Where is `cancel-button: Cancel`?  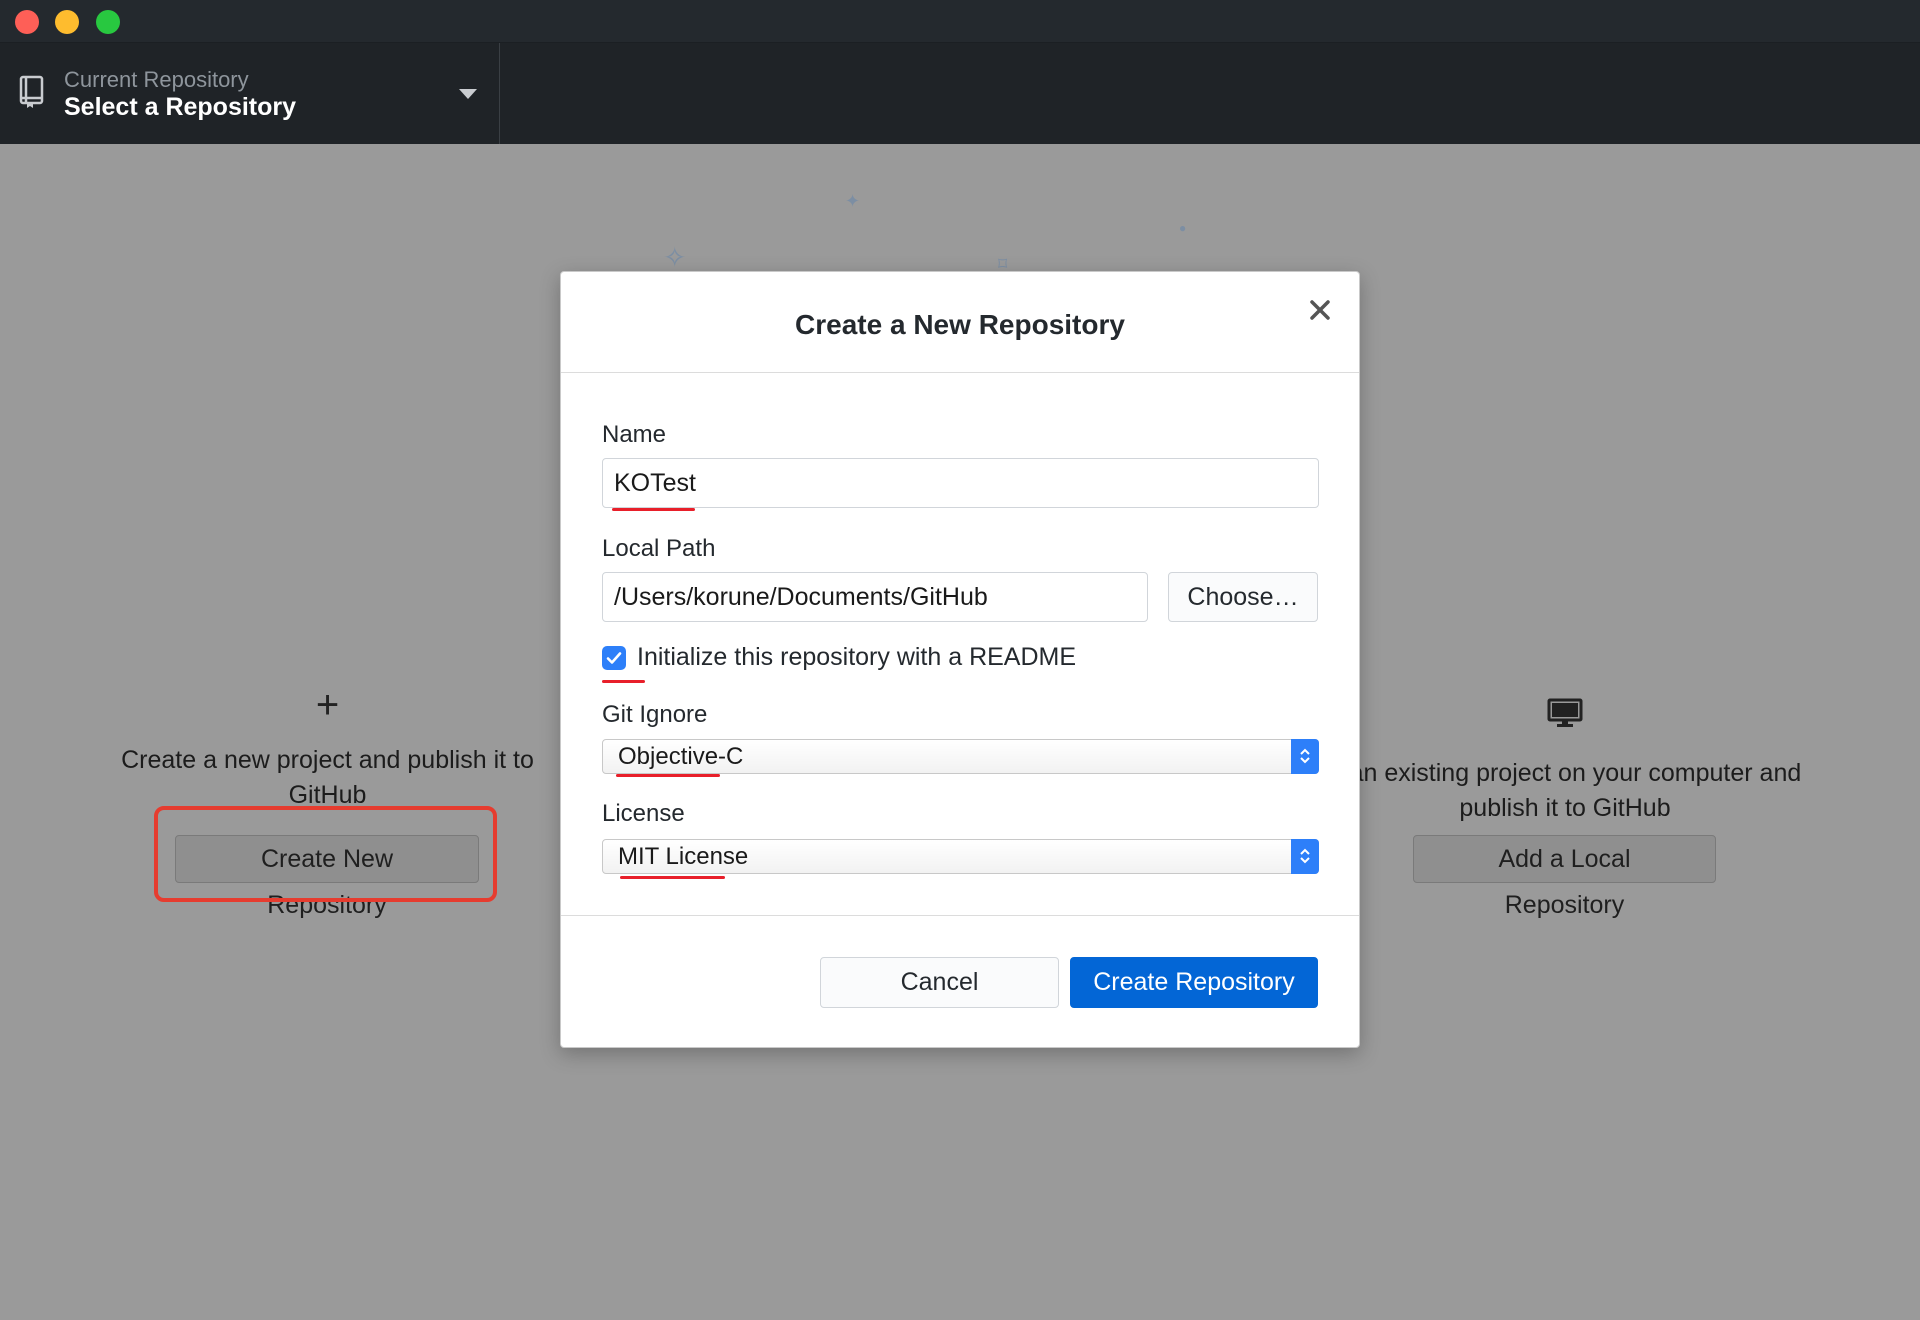 cancel-button: Cancel is located at coordinates (939, 982).